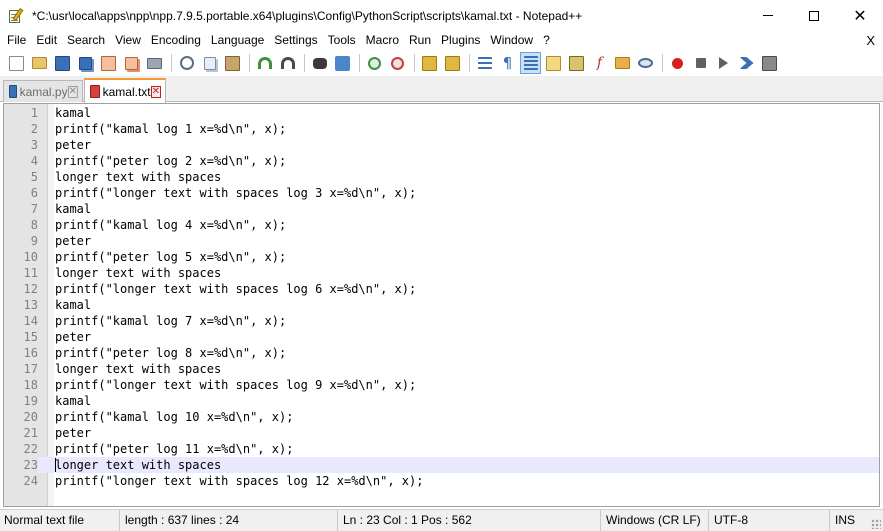  What do you see at coordinates (429, 63) in the screenshot?
I see `sync-scroll-button` at bounding box center [429, 63].